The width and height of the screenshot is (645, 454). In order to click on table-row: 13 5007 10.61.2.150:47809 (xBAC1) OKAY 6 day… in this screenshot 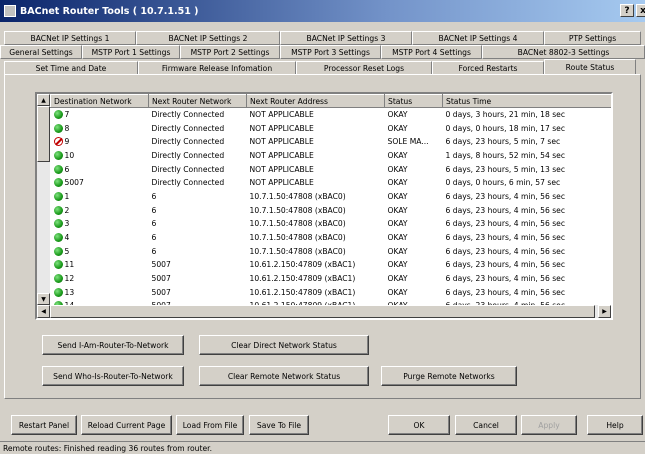, I will do `click(331, 292)`.